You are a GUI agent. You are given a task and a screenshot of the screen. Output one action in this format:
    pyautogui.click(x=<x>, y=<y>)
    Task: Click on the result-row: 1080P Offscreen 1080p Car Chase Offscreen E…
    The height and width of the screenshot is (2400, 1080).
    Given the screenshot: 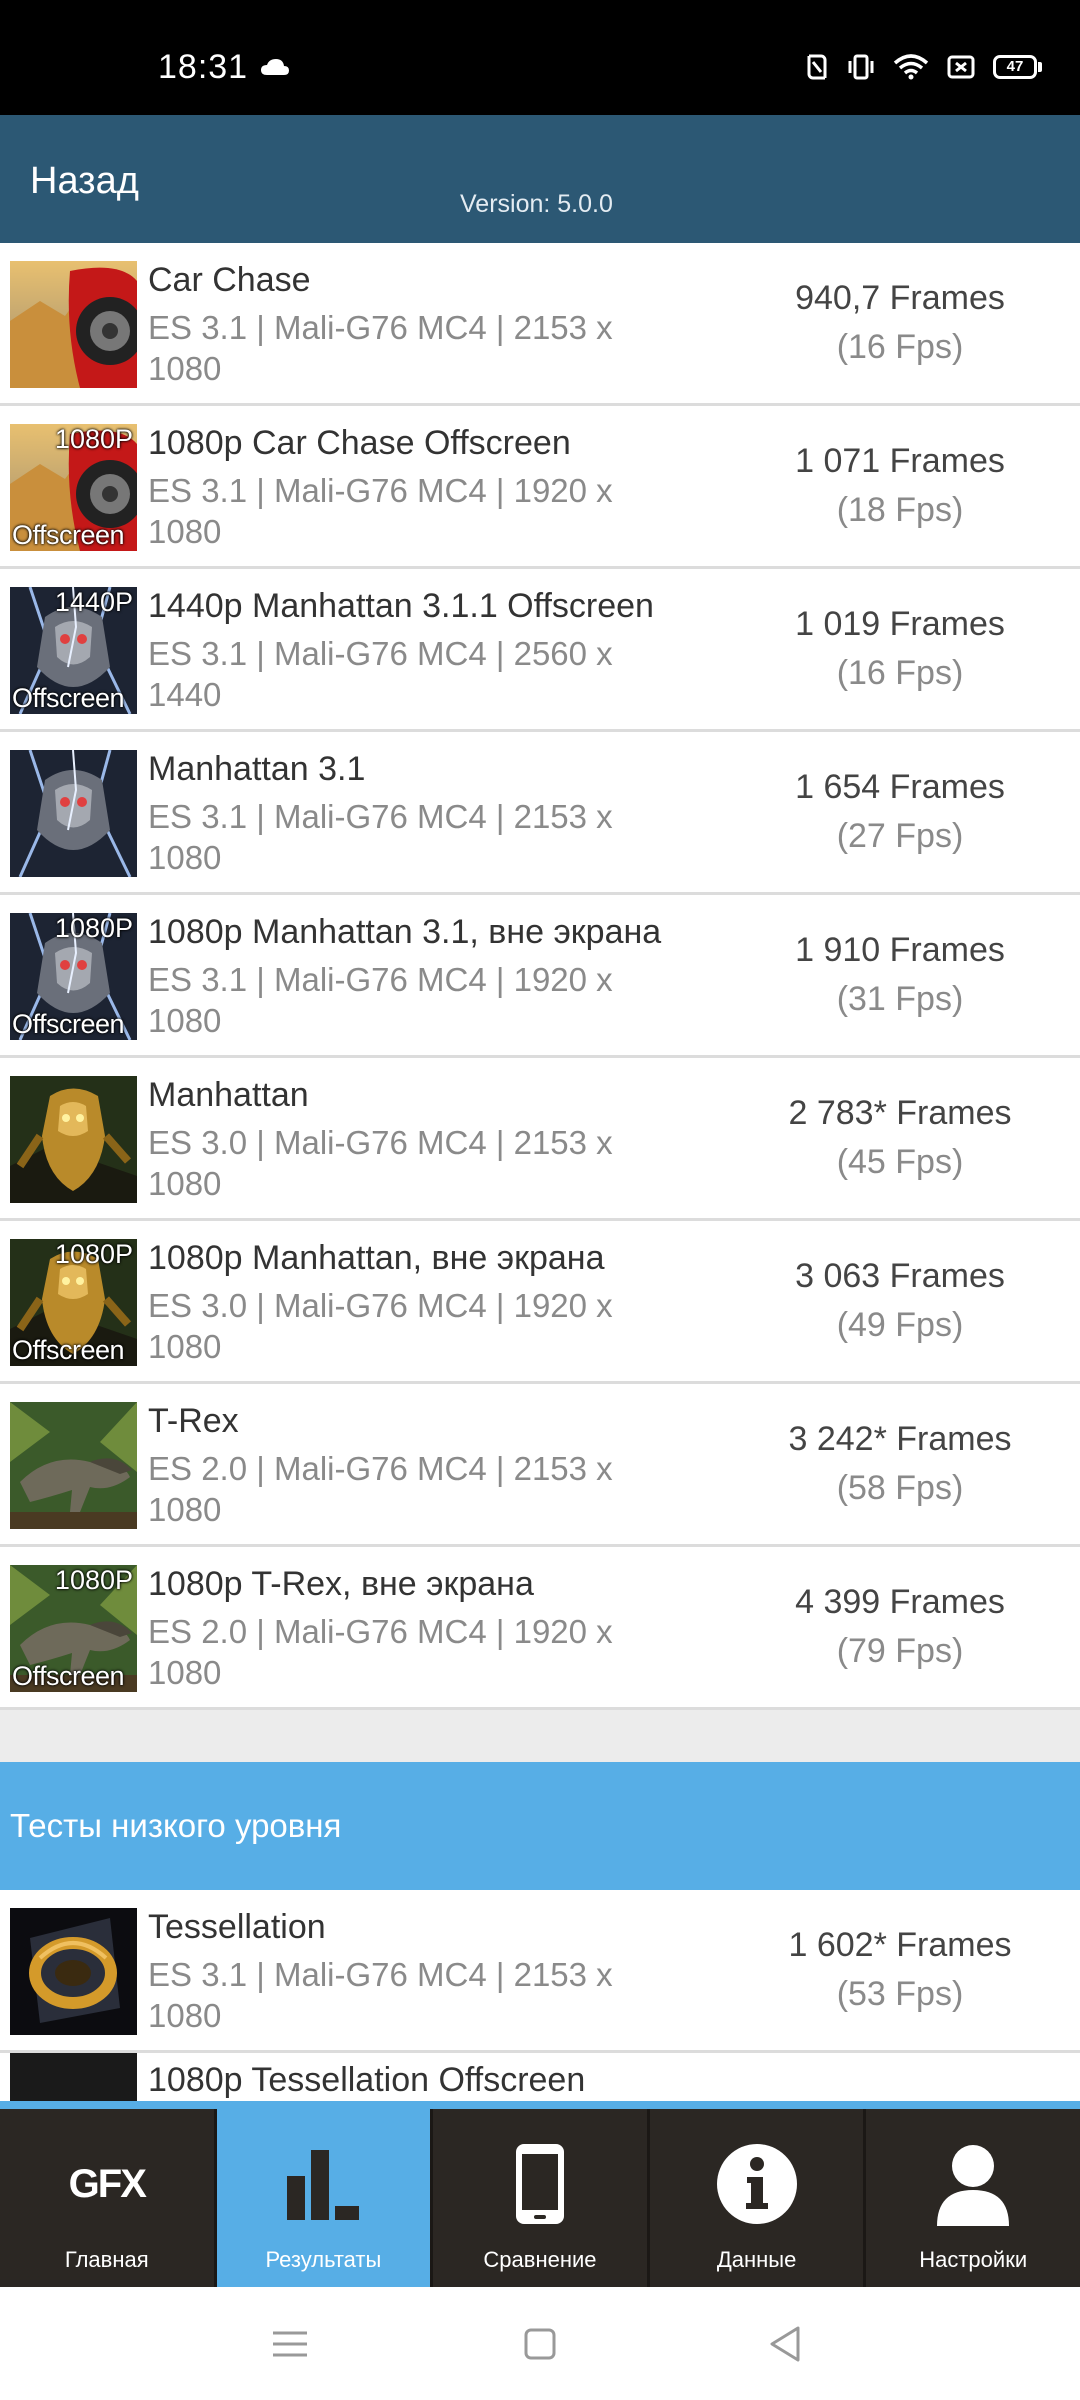 What is the action you would take?
    pyautogui.click(x=540, y=487)
    